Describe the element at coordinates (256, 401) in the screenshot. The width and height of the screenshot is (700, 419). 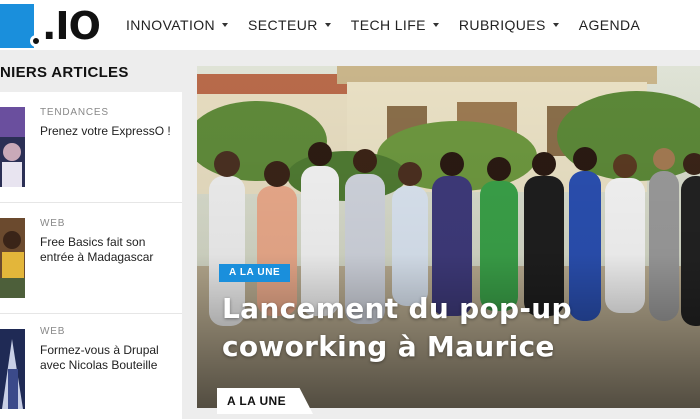
I see `section-tag-label: A LA UNE` at that location.